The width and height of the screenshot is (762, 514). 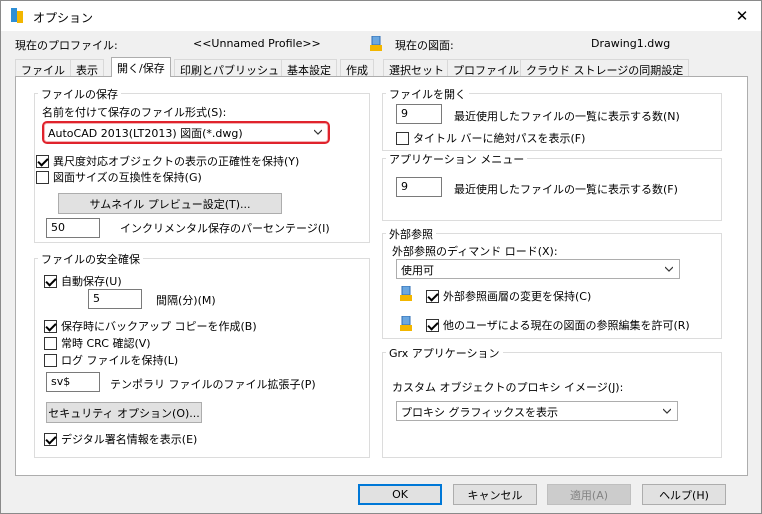 I want to click on autosave-label: 自動保存(U), so click(x=91, y=281).